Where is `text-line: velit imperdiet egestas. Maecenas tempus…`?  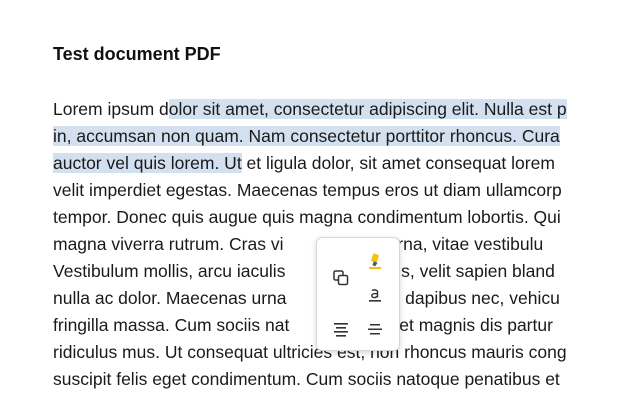 text-line: velit imperdiet egestas. Maecenas tempus… is located at coordinates (346, 190).